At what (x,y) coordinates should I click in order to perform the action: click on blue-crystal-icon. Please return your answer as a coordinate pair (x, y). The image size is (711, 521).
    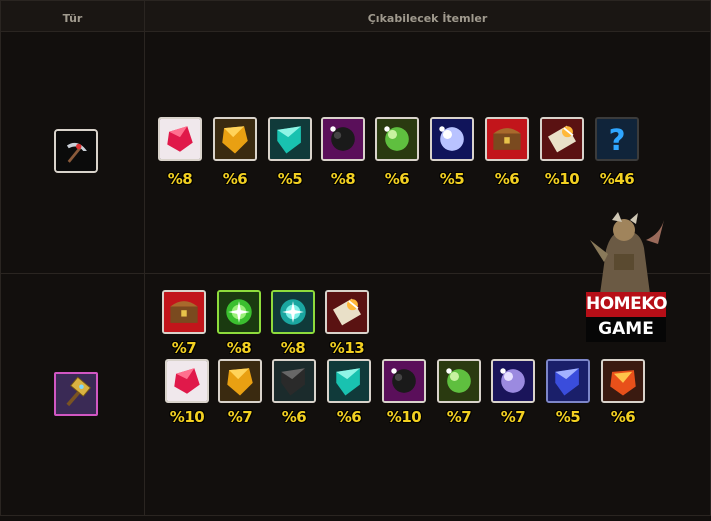
    Looking at the image, I should click on (568, 381).